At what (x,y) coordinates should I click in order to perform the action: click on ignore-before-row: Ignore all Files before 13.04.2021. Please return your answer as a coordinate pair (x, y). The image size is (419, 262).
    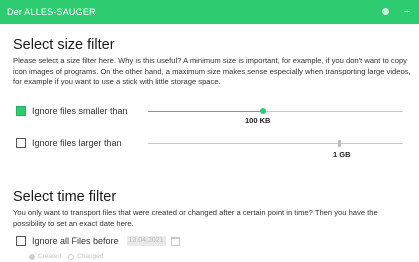
    Looking at the image, I should click on (98, 241).